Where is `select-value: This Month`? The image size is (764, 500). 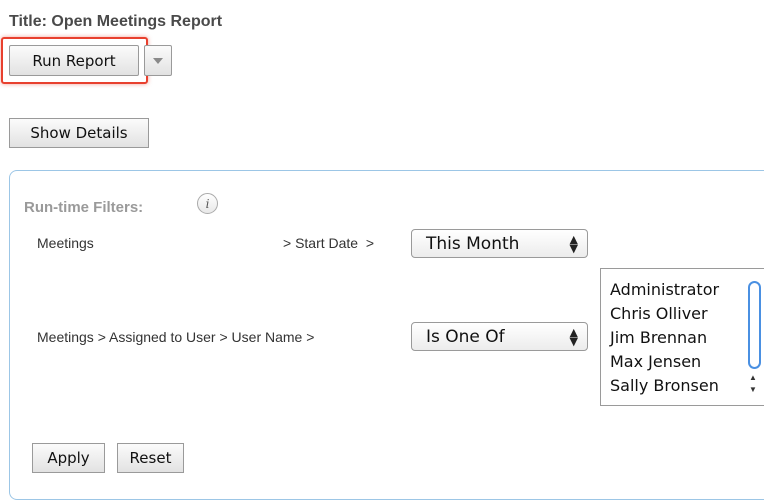 select-value: This Month is located at coordinates (473, 243).